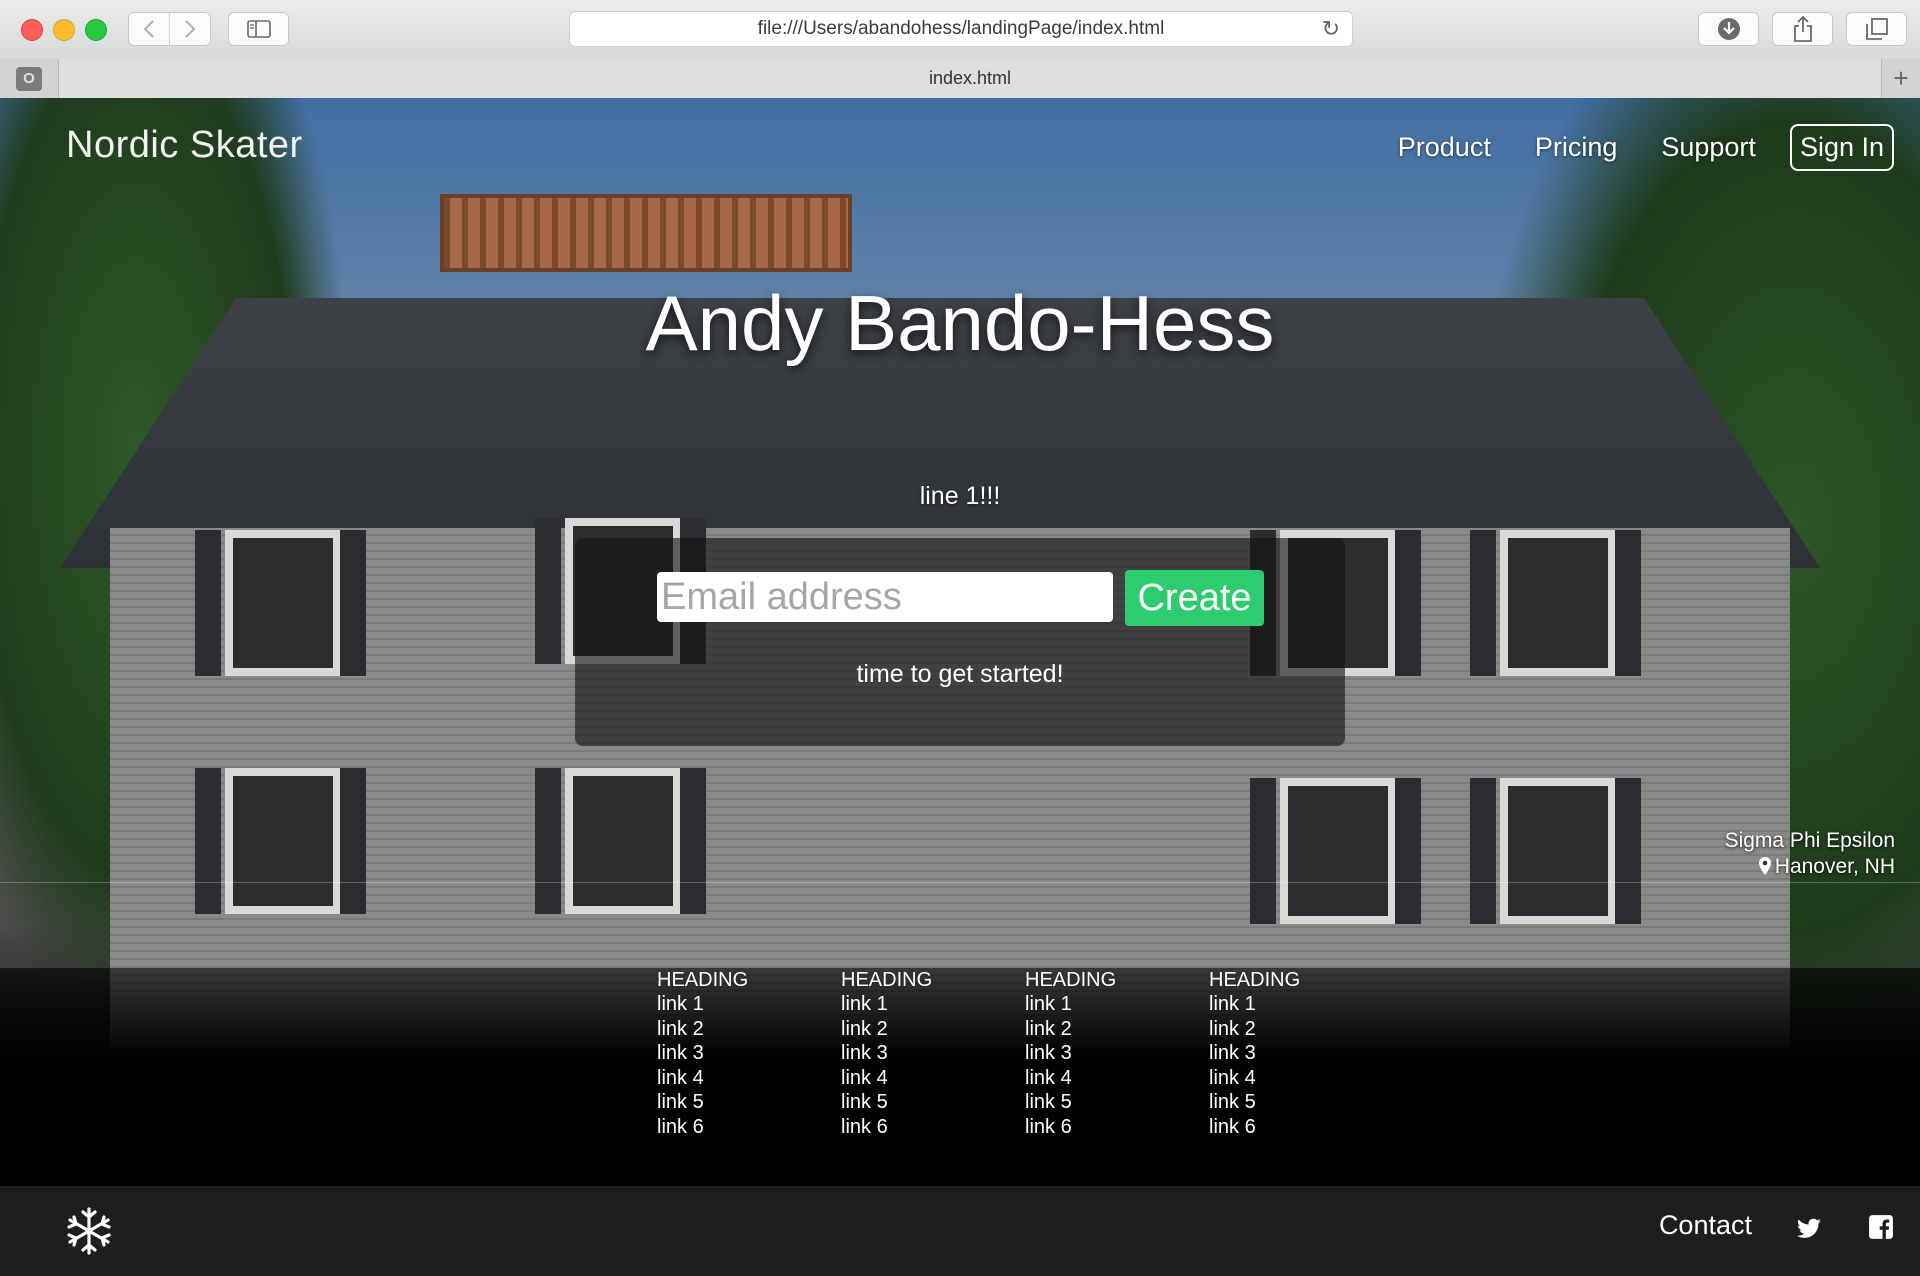 The width and height of the screenshot is (1920, 1276). Describe the element at coordinates (1705, 1225) in the screenshot. I see `contact-link: Contact` at that location.